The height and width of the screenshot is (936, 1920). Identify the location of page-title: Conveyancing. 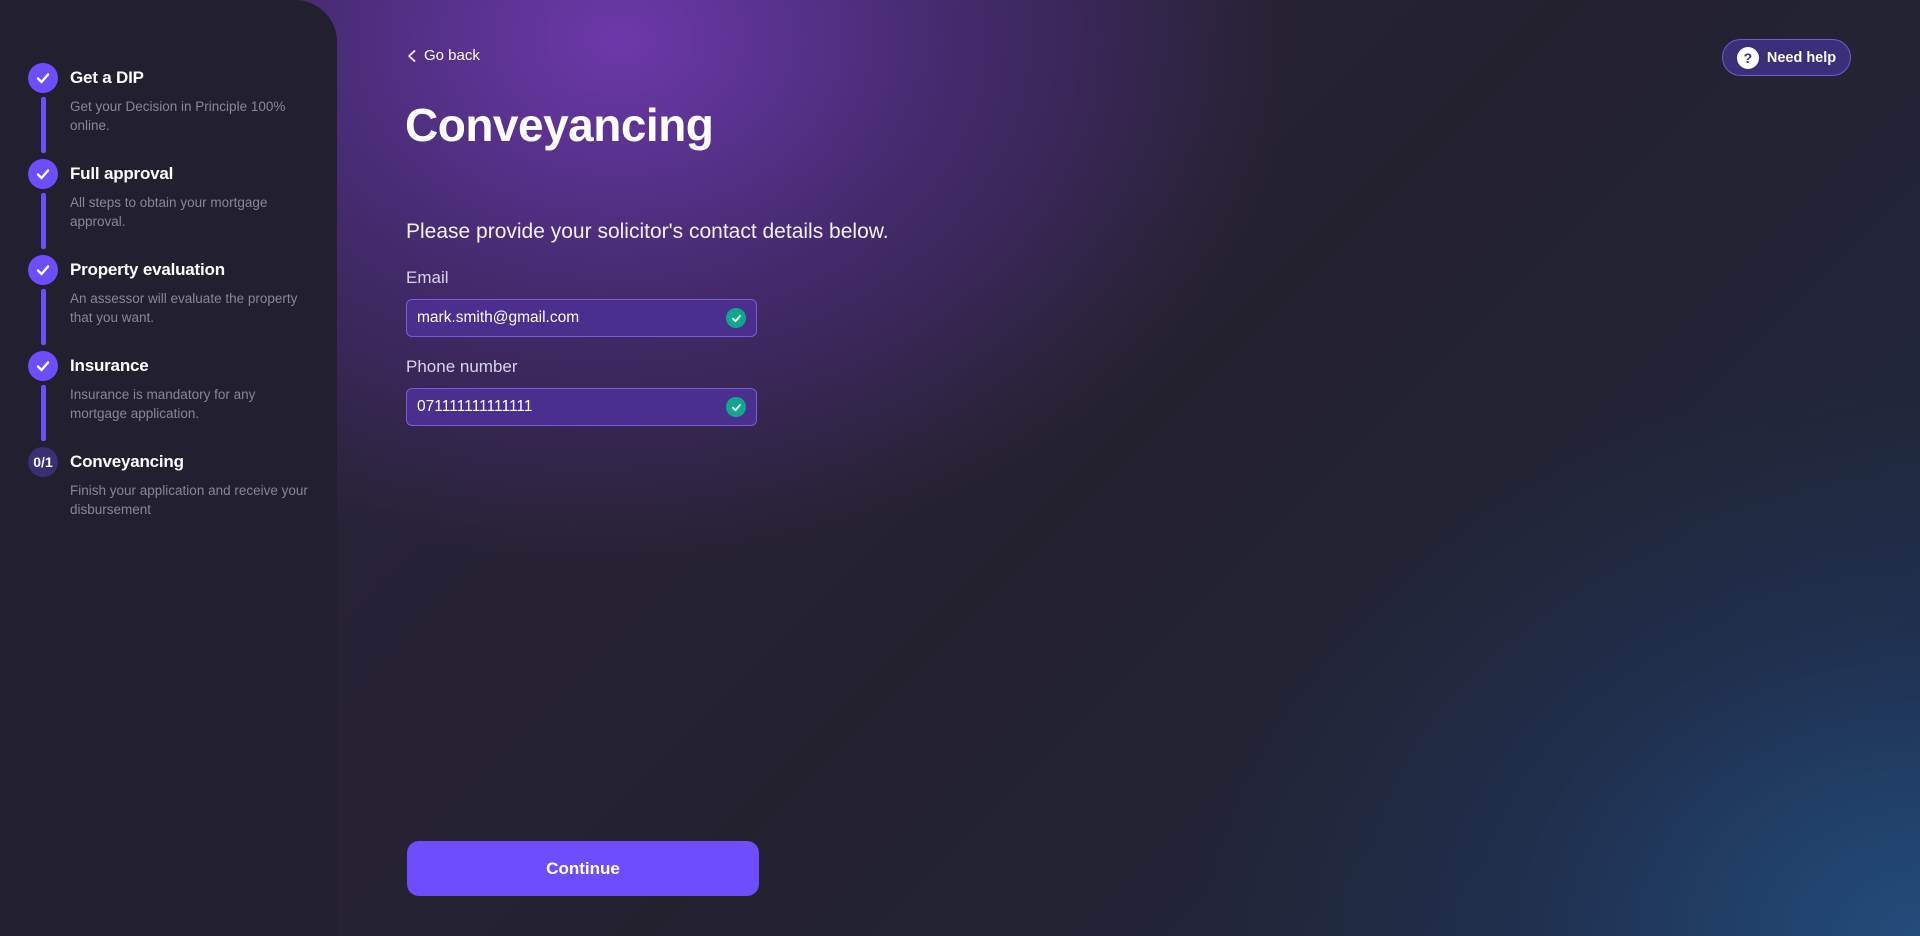
(559, 125).